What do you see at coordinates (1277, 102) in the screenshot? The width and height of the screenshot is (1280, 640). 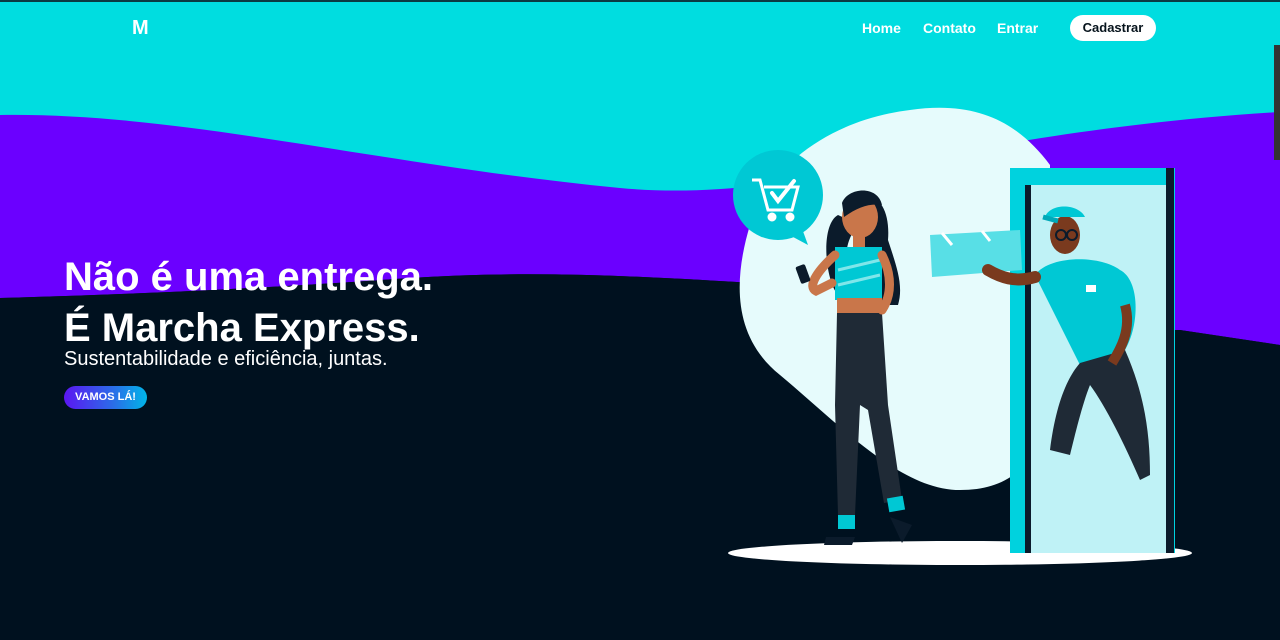 I see `scrollbar` at bounding box center [1277, 102].